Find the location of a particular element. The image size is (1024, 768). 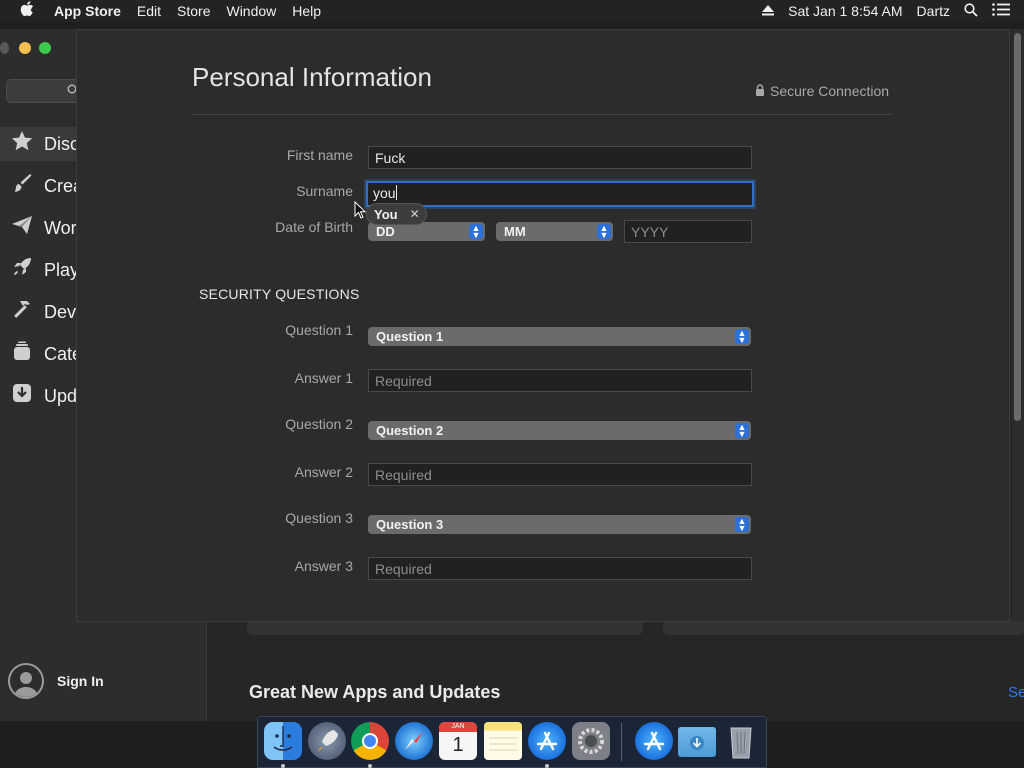

eject-icon is located at coordinates (768, 11).